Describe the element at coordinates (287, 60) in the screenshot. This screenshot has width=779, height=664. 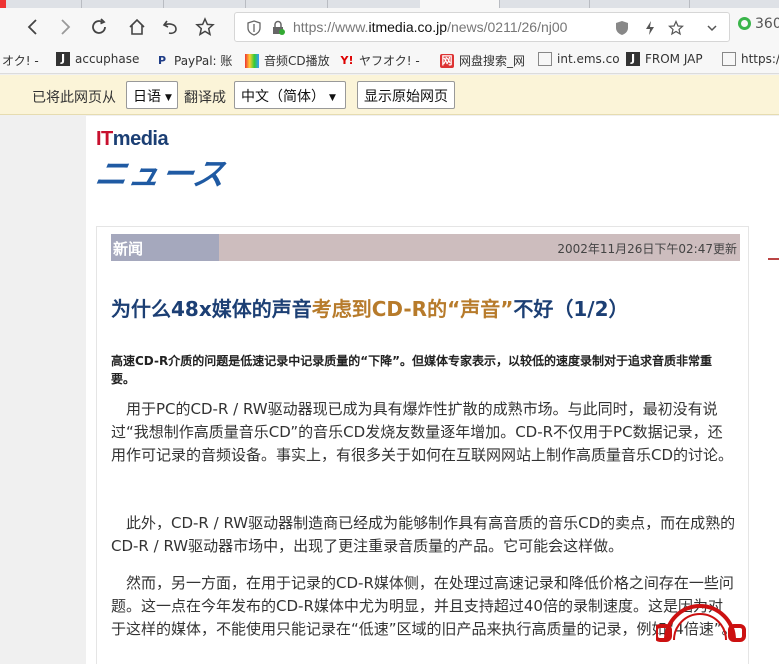
I see `bookmark-item: 音频CD播放` at that location.